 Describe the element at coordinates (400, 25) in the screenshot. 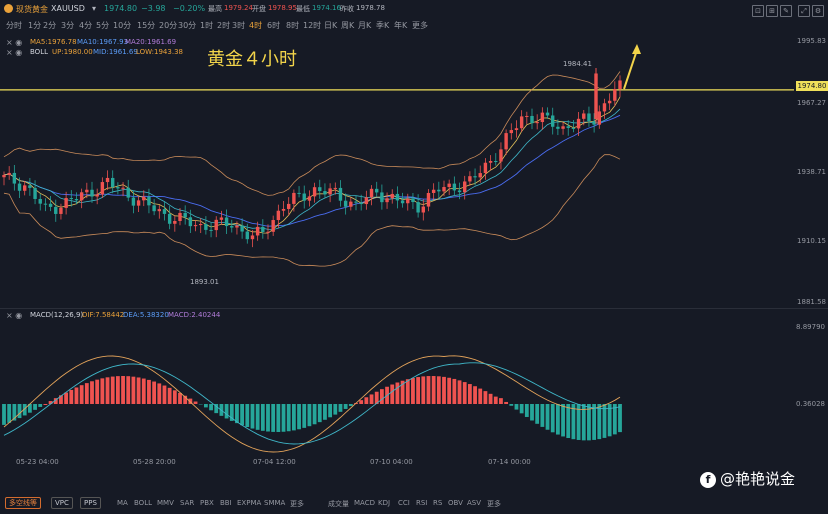

I see `timeframe-21: 年K` at that location.